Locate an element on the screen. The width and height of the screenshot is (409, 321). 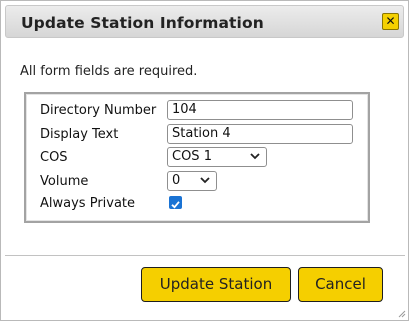
cos-select: COS 1 is located at coordinates (217, 157).